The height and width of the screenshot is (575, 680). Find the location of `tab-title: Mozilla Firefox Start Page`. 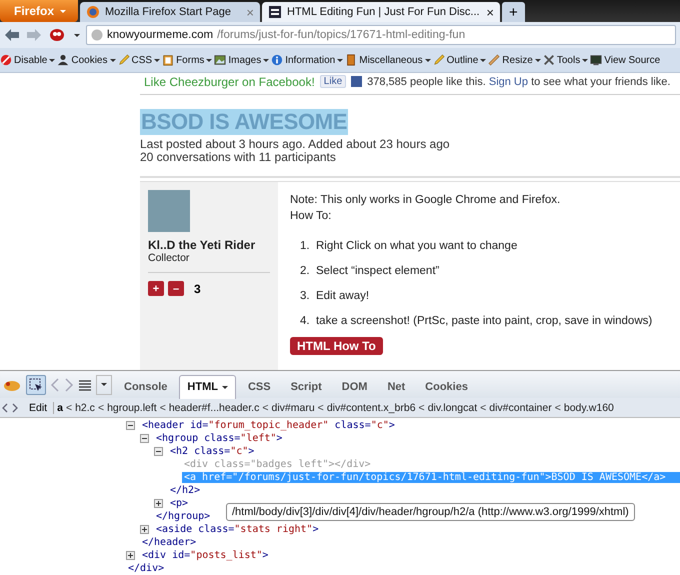

tab-title: Mozilla Firefox Start Page is located at coordinates (168, 12).